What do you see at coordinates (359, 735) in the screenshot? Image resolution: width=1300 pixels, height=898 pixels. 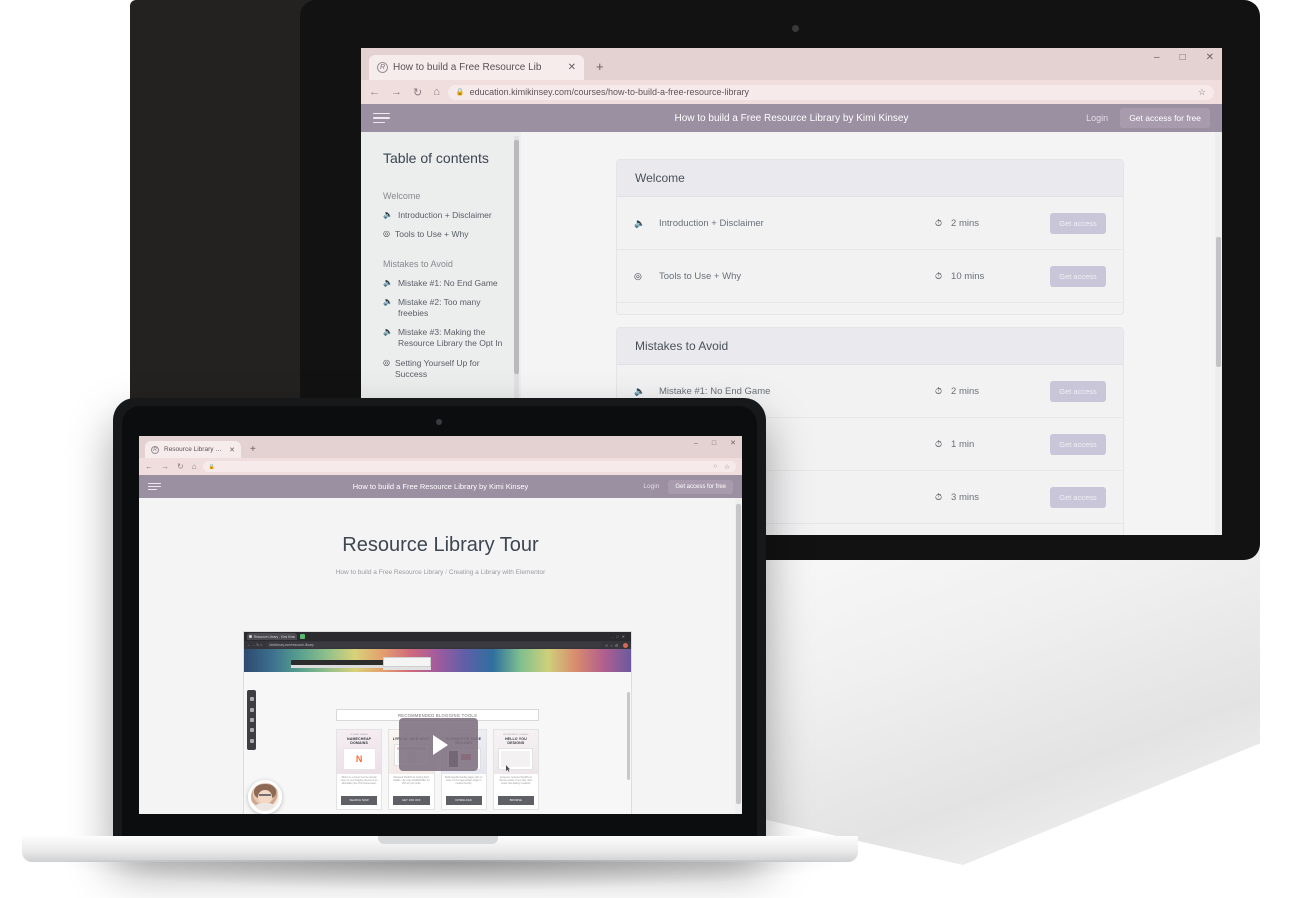 I see `product-eyebrow: DOMAIN NAMES` at bounding box center [359, 735].